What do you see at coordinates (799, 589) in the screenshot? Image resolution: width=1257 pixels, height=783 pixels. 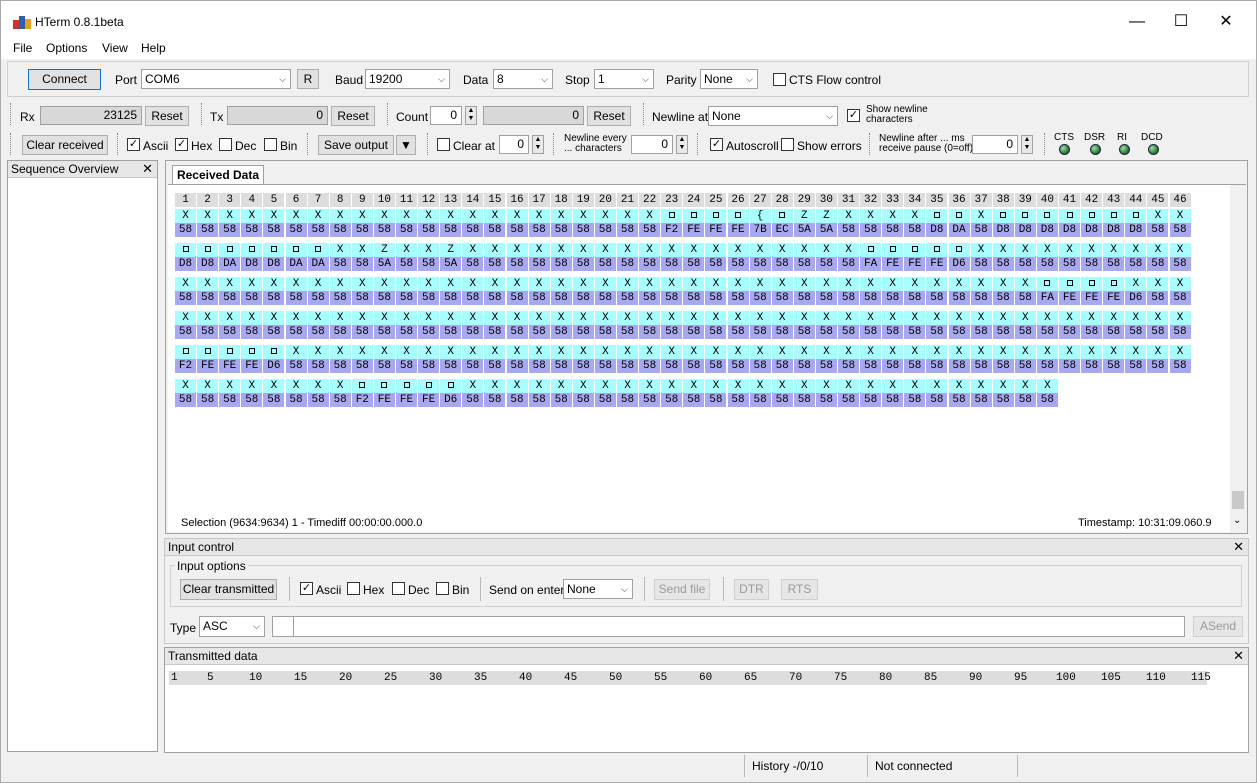 I see `rts-button: RTS` at bounding box center [799, 589].